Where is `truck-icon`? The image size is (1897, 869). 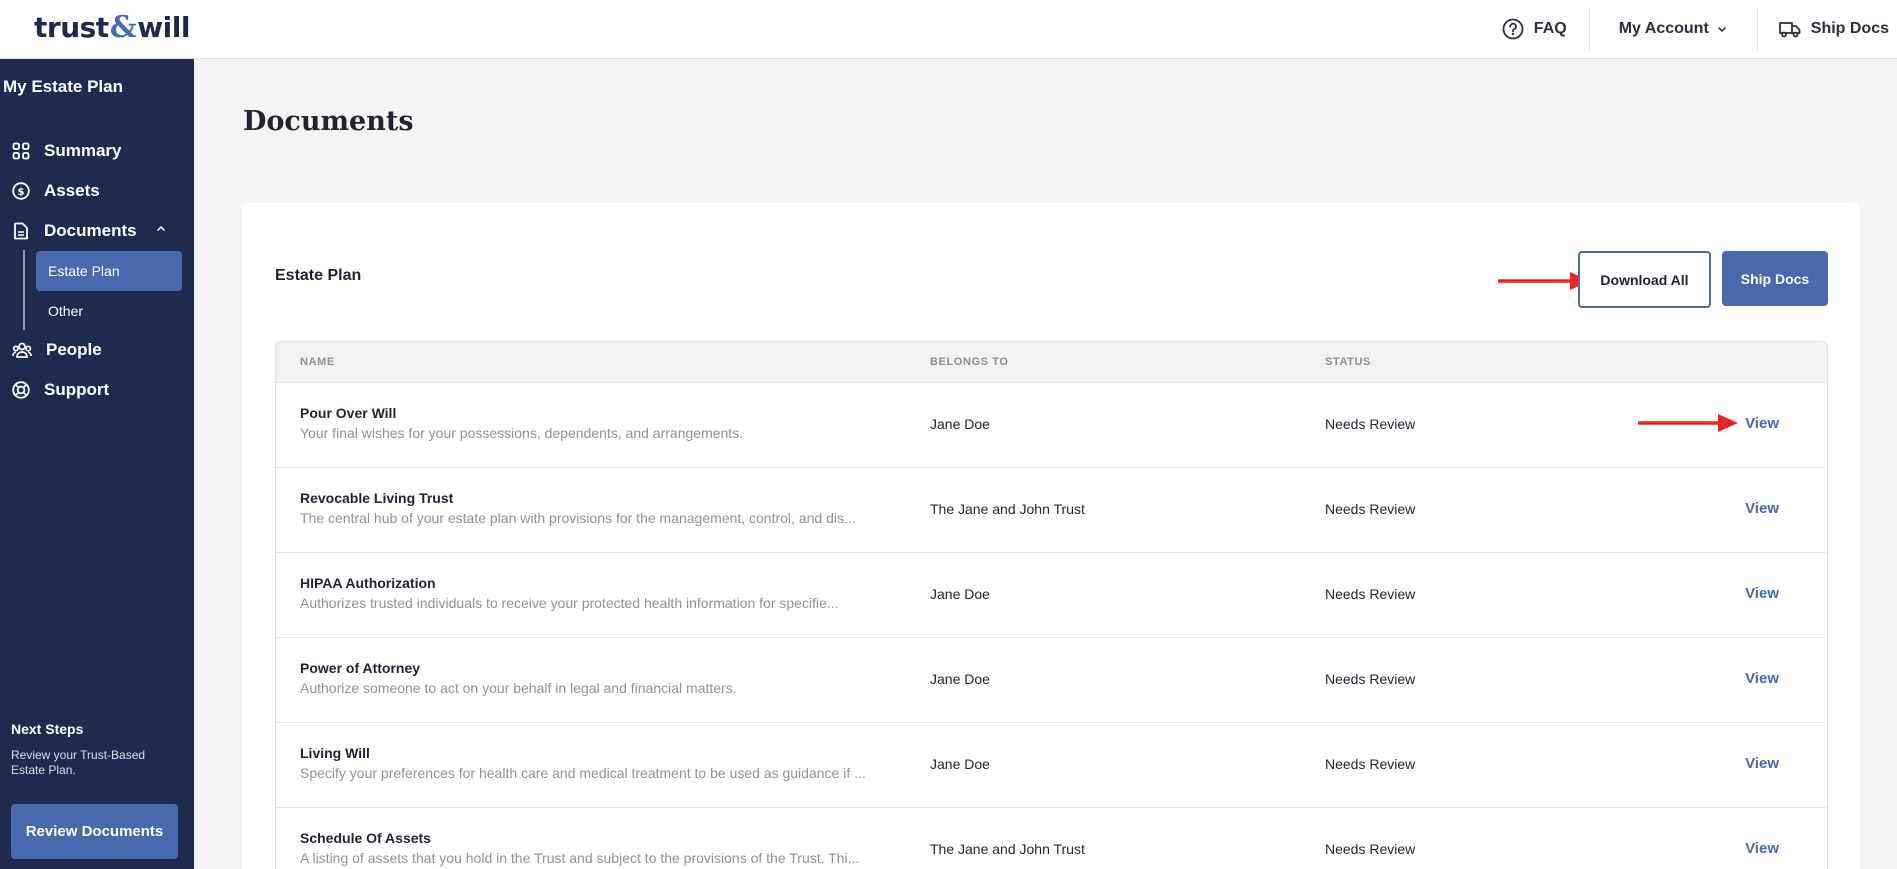
truck-icon is located at coordinates (1789, 30).